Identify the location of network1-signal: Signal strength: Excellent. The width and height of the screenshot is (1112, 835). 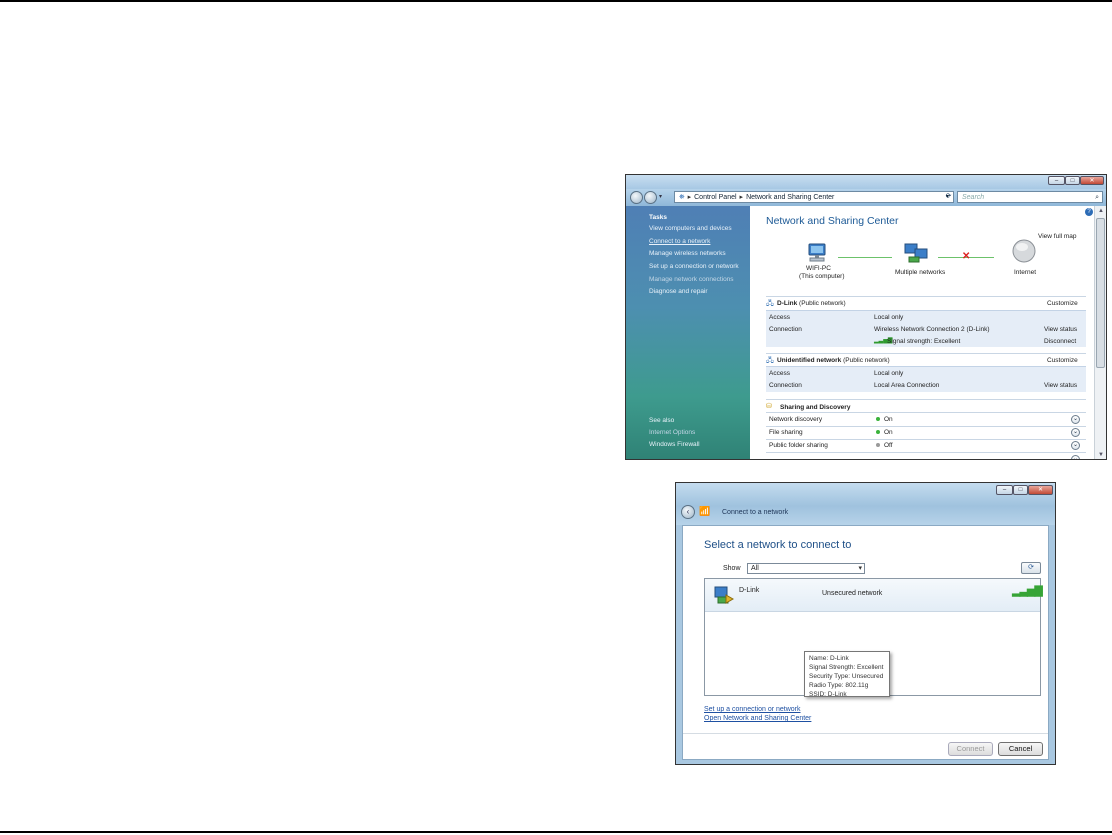
(924, 341).